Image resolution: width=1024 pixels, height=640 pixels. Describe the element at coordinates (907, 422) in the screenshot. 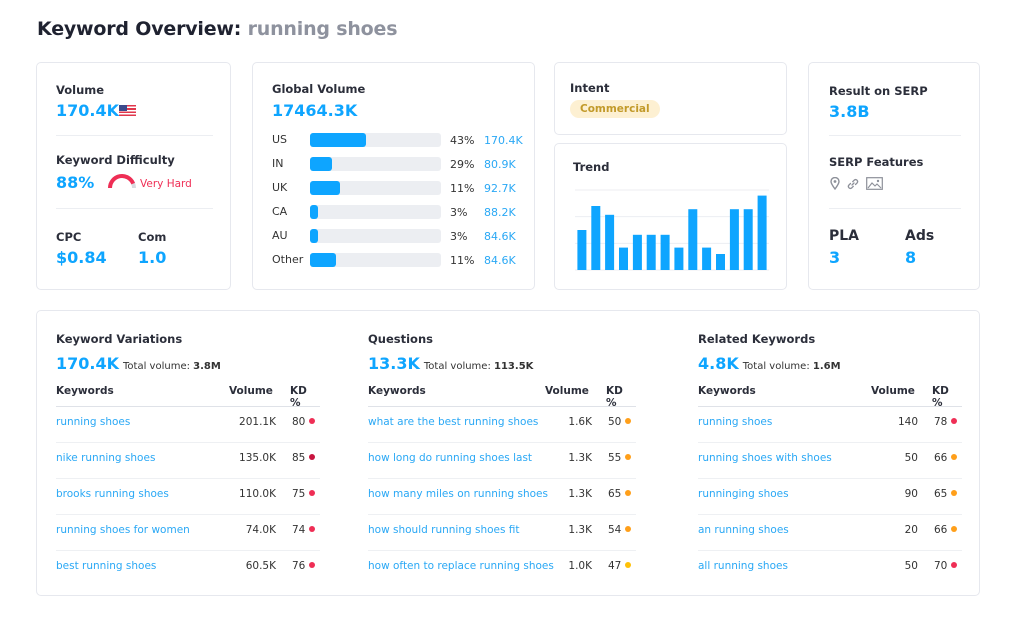

I see `keyword-volume: 140` at that location.